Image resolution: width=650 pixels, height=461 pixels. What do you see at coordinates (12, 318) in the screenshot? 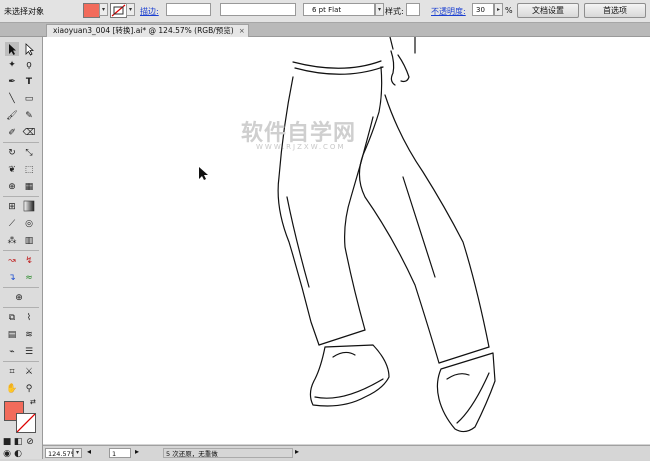
I see `artboard-icon: ⧉` at bounding box center [12, 318].